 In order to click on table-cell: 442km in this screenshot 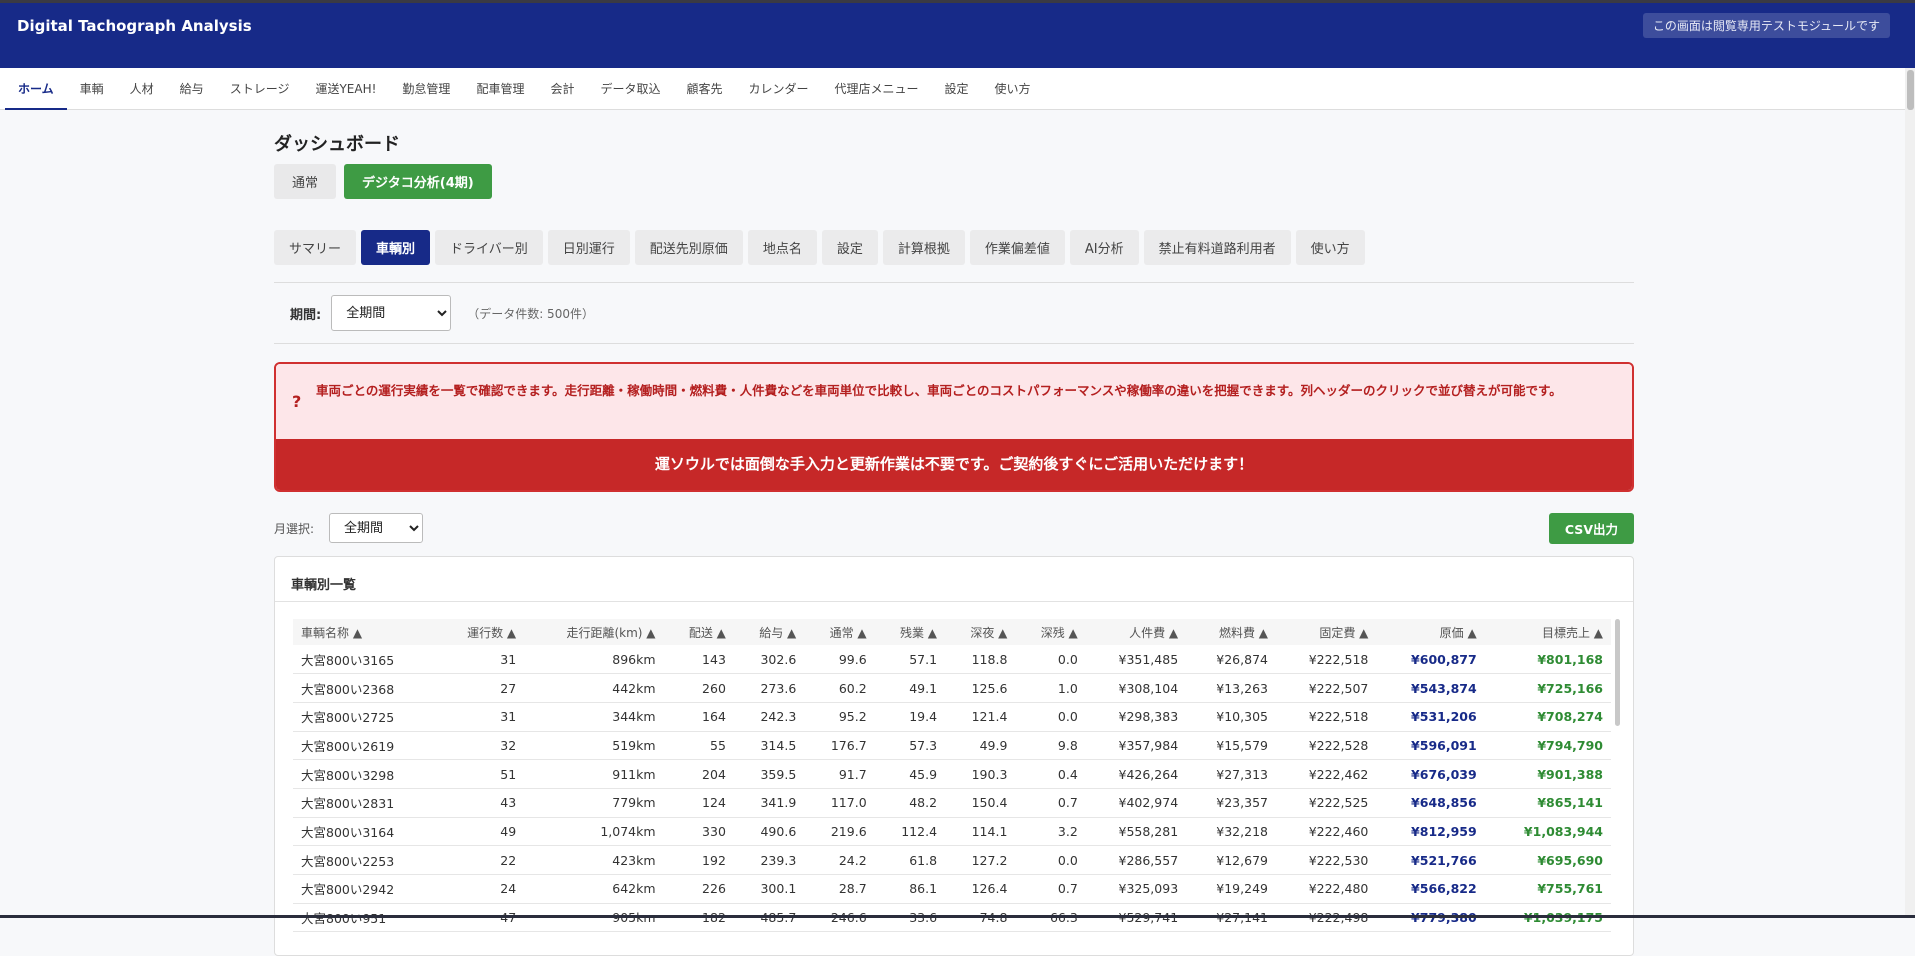, I will do `click(594, 688)`.